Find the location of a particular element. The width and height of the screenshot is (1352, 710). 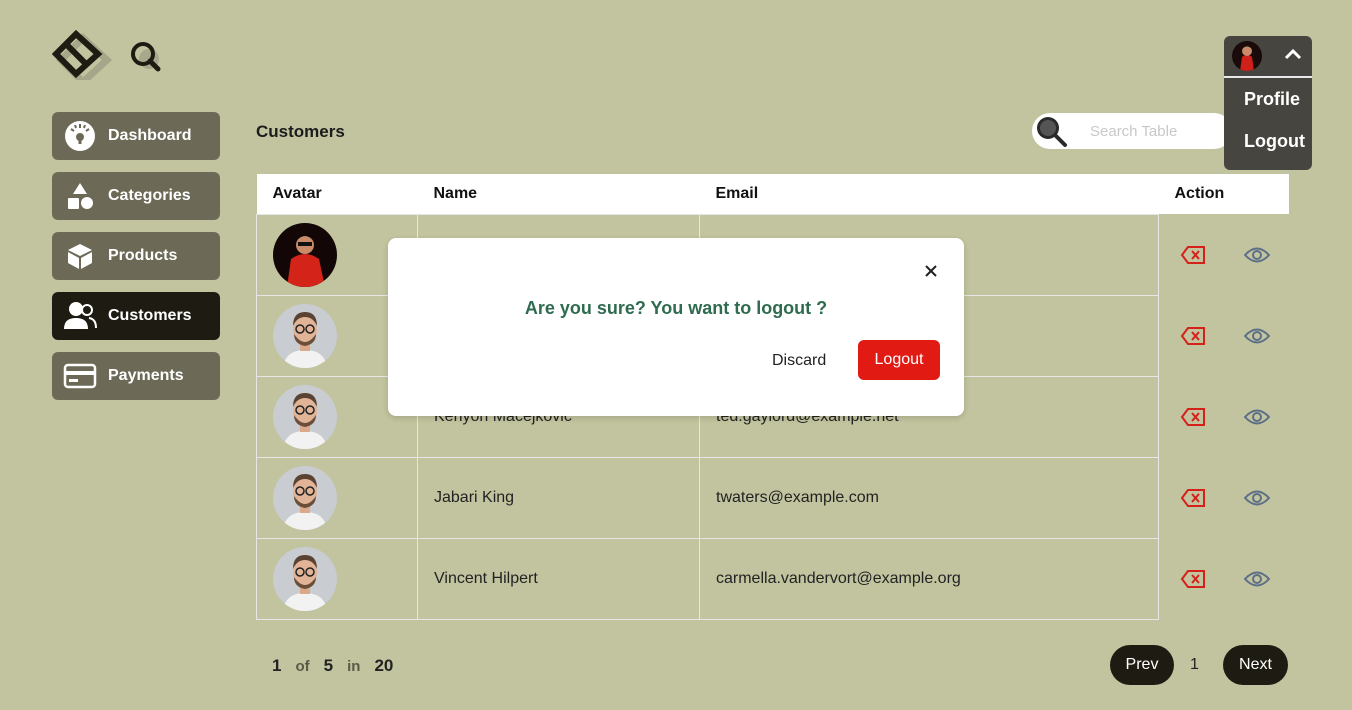

sidebar-item-products: Products is located at coordinates (136, 256).